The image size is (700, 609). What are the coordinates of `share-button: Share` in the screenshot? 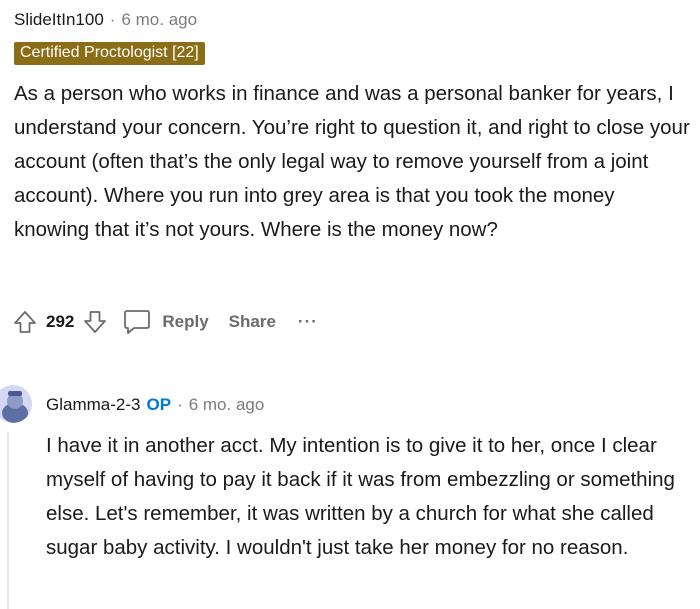 It's located at (252, 322).